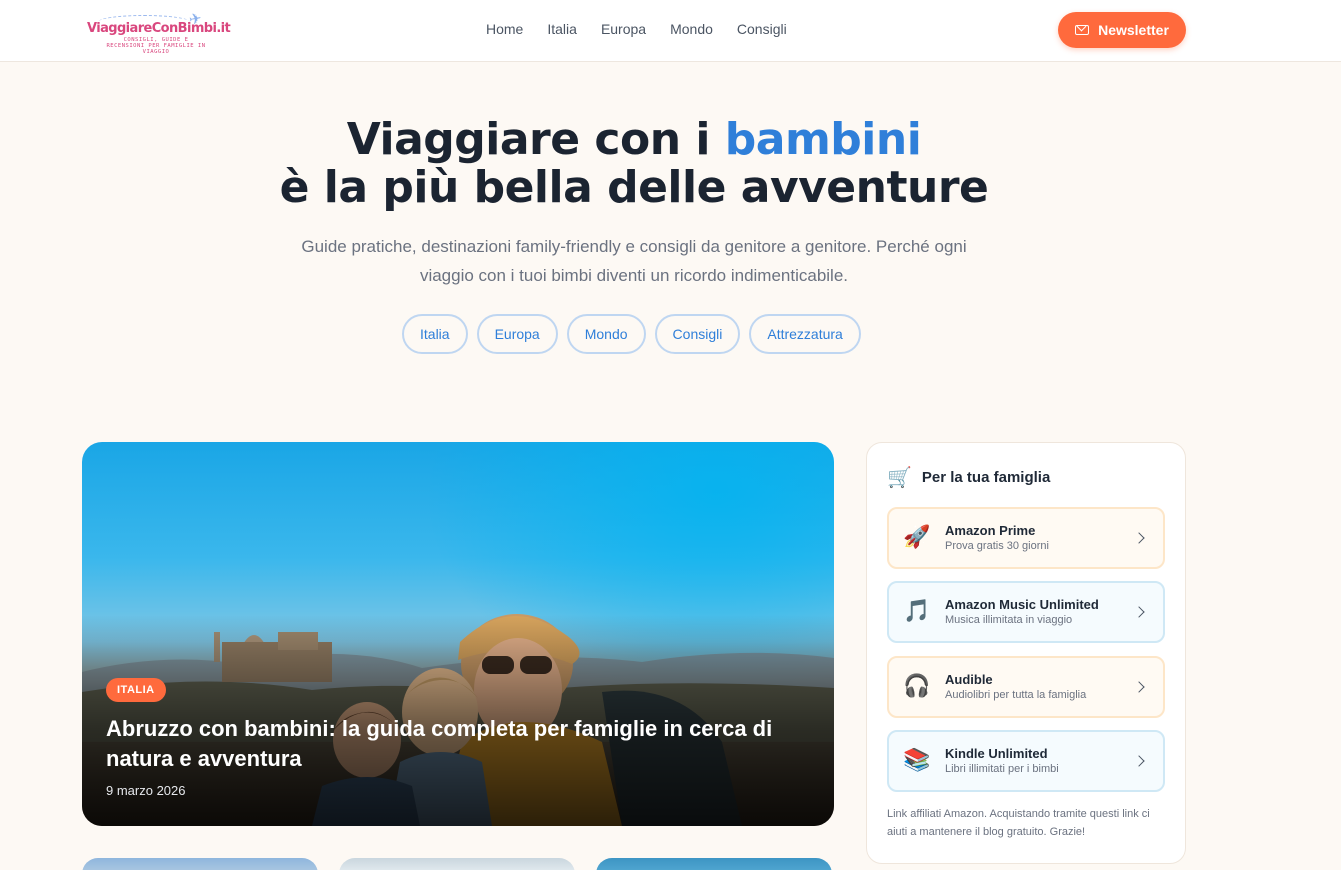 The image size is (1341, 870). I want to click on newsletter-label: Newsletter, so click(1133, 30).